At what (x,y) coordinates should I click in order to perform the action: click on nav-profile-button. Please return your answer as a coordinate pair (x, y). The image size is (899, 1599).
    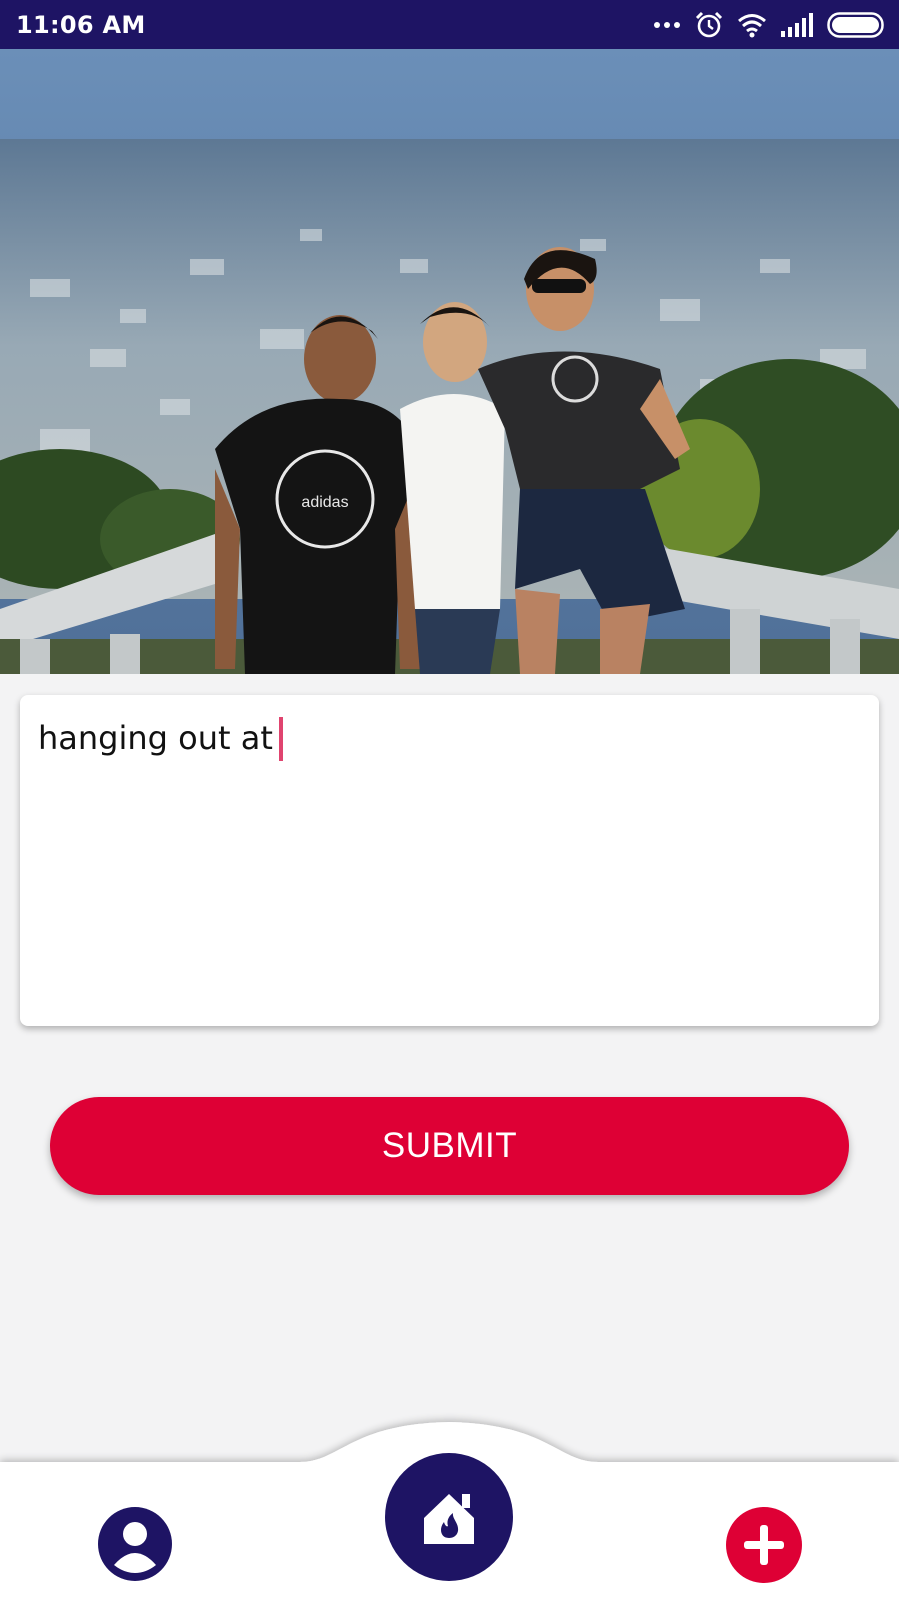
    Looking at the image, I should click on (135, 1544).